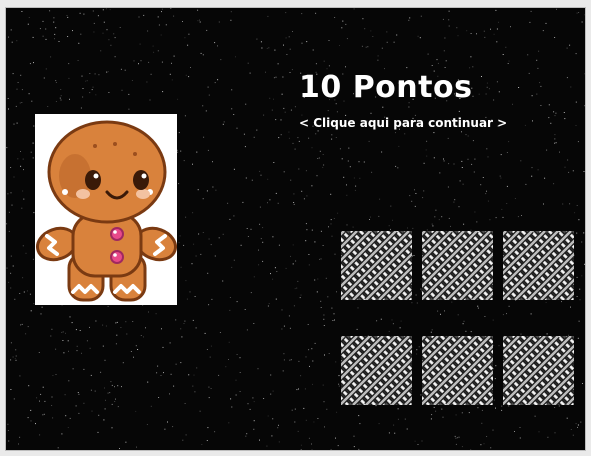 This screenshot has width=591, height=456. What do you see at coordinates (386, 87) in the screenshot?
I see `score-label: 10 Pontos` at bounding box center [386, 87].